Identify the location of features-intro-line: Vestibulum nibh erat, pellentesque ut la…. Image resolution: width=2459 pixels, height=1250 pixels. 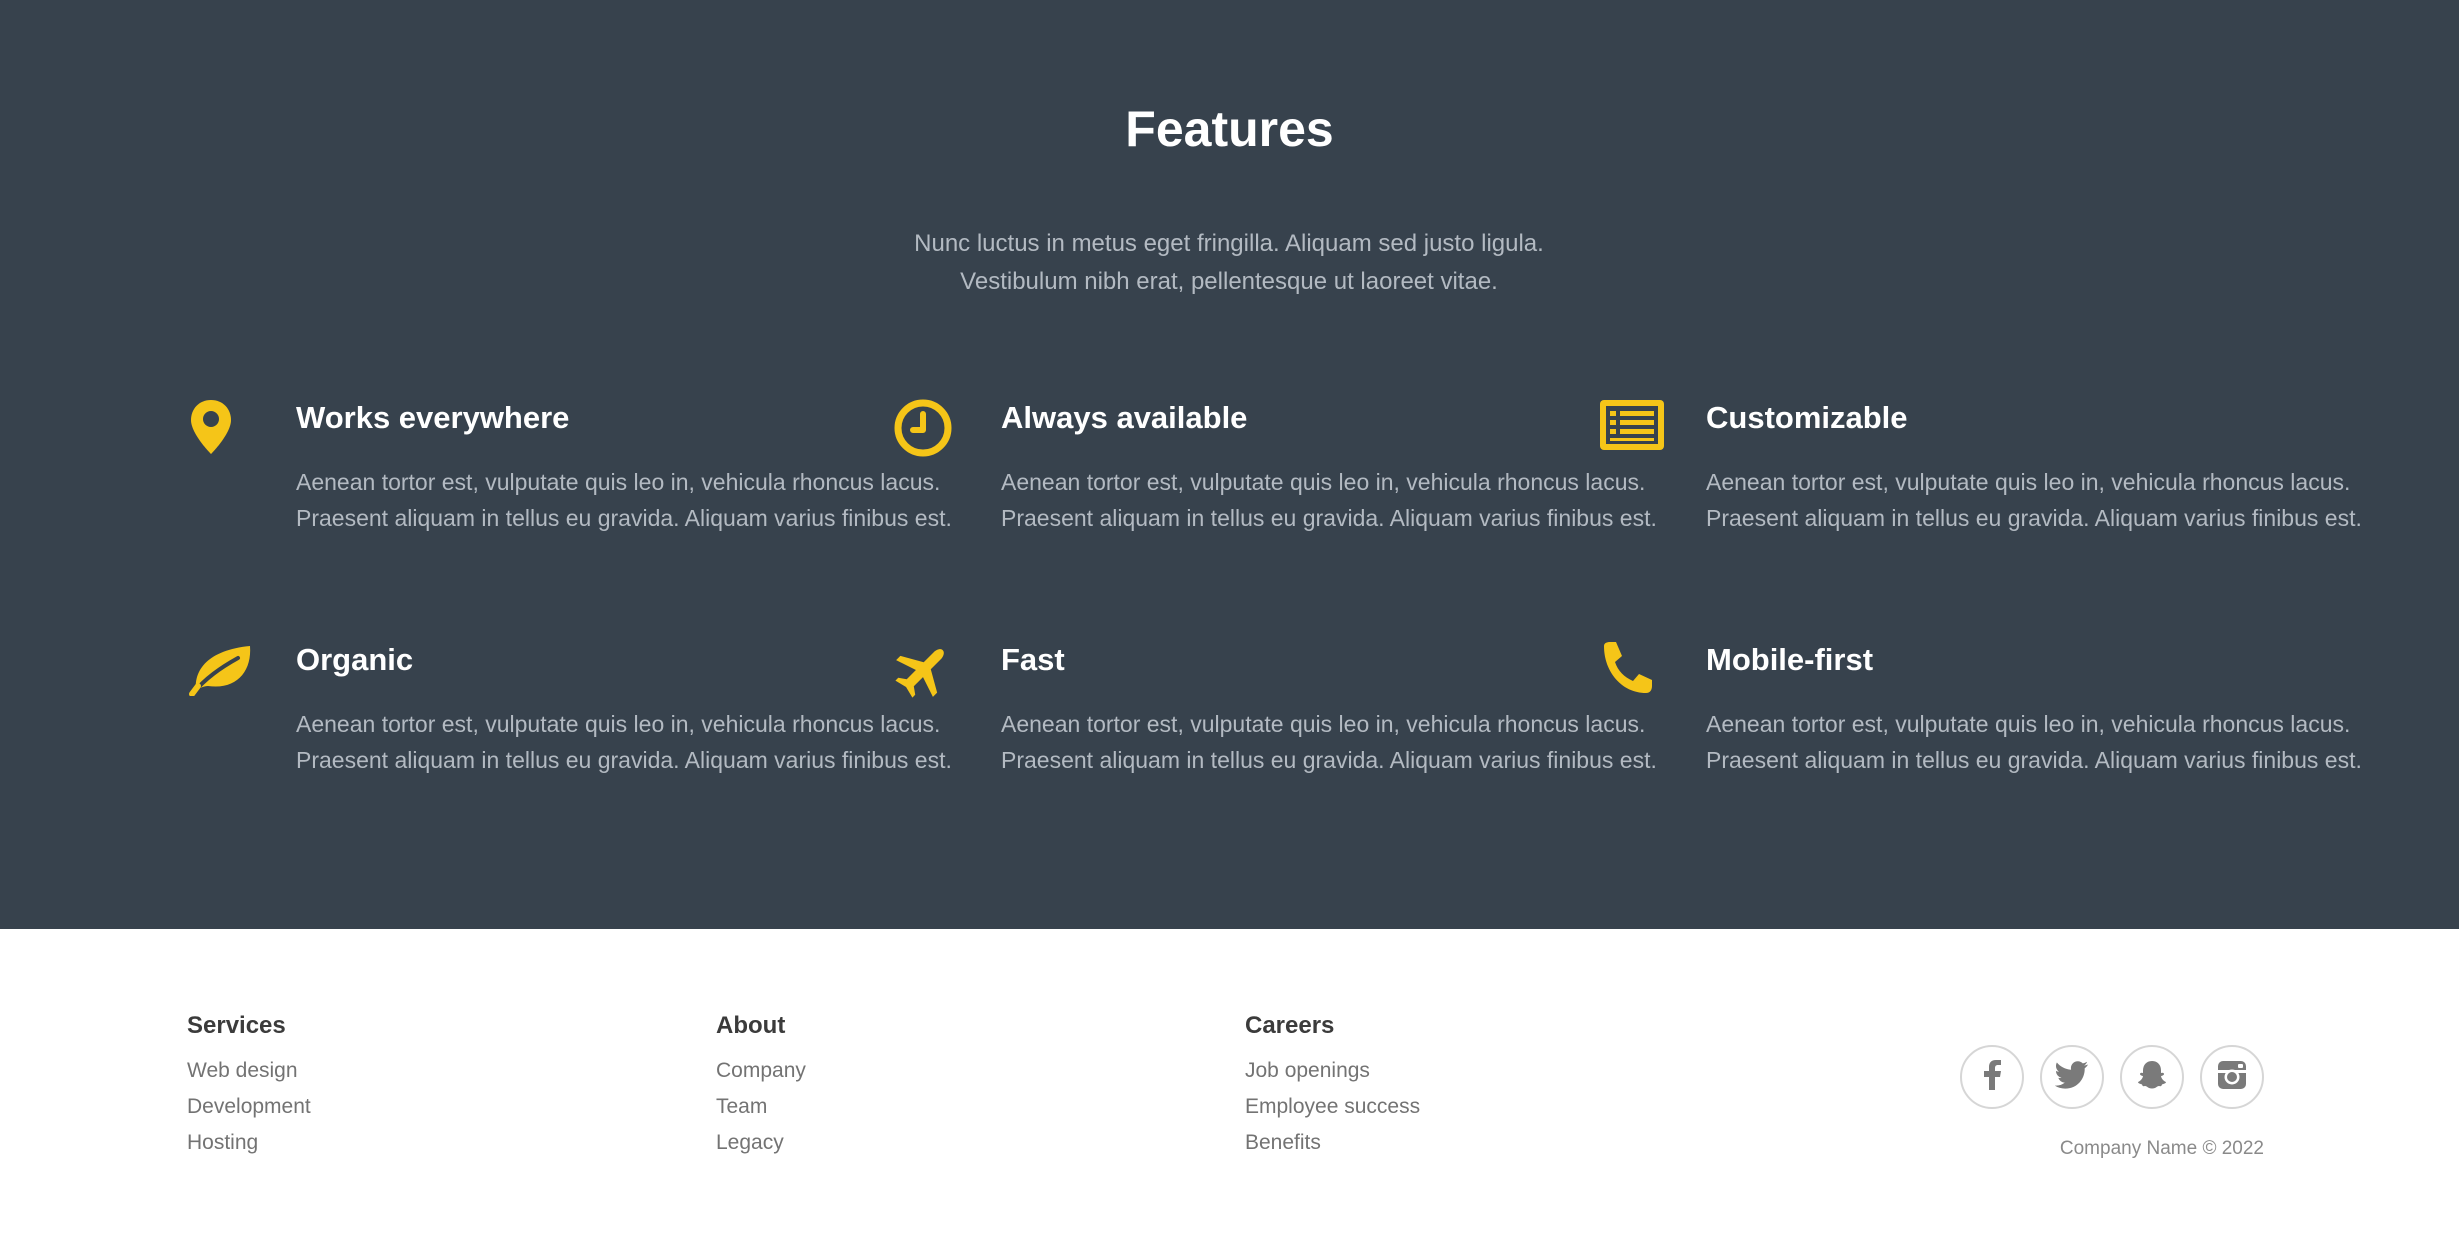
(1229, 281).